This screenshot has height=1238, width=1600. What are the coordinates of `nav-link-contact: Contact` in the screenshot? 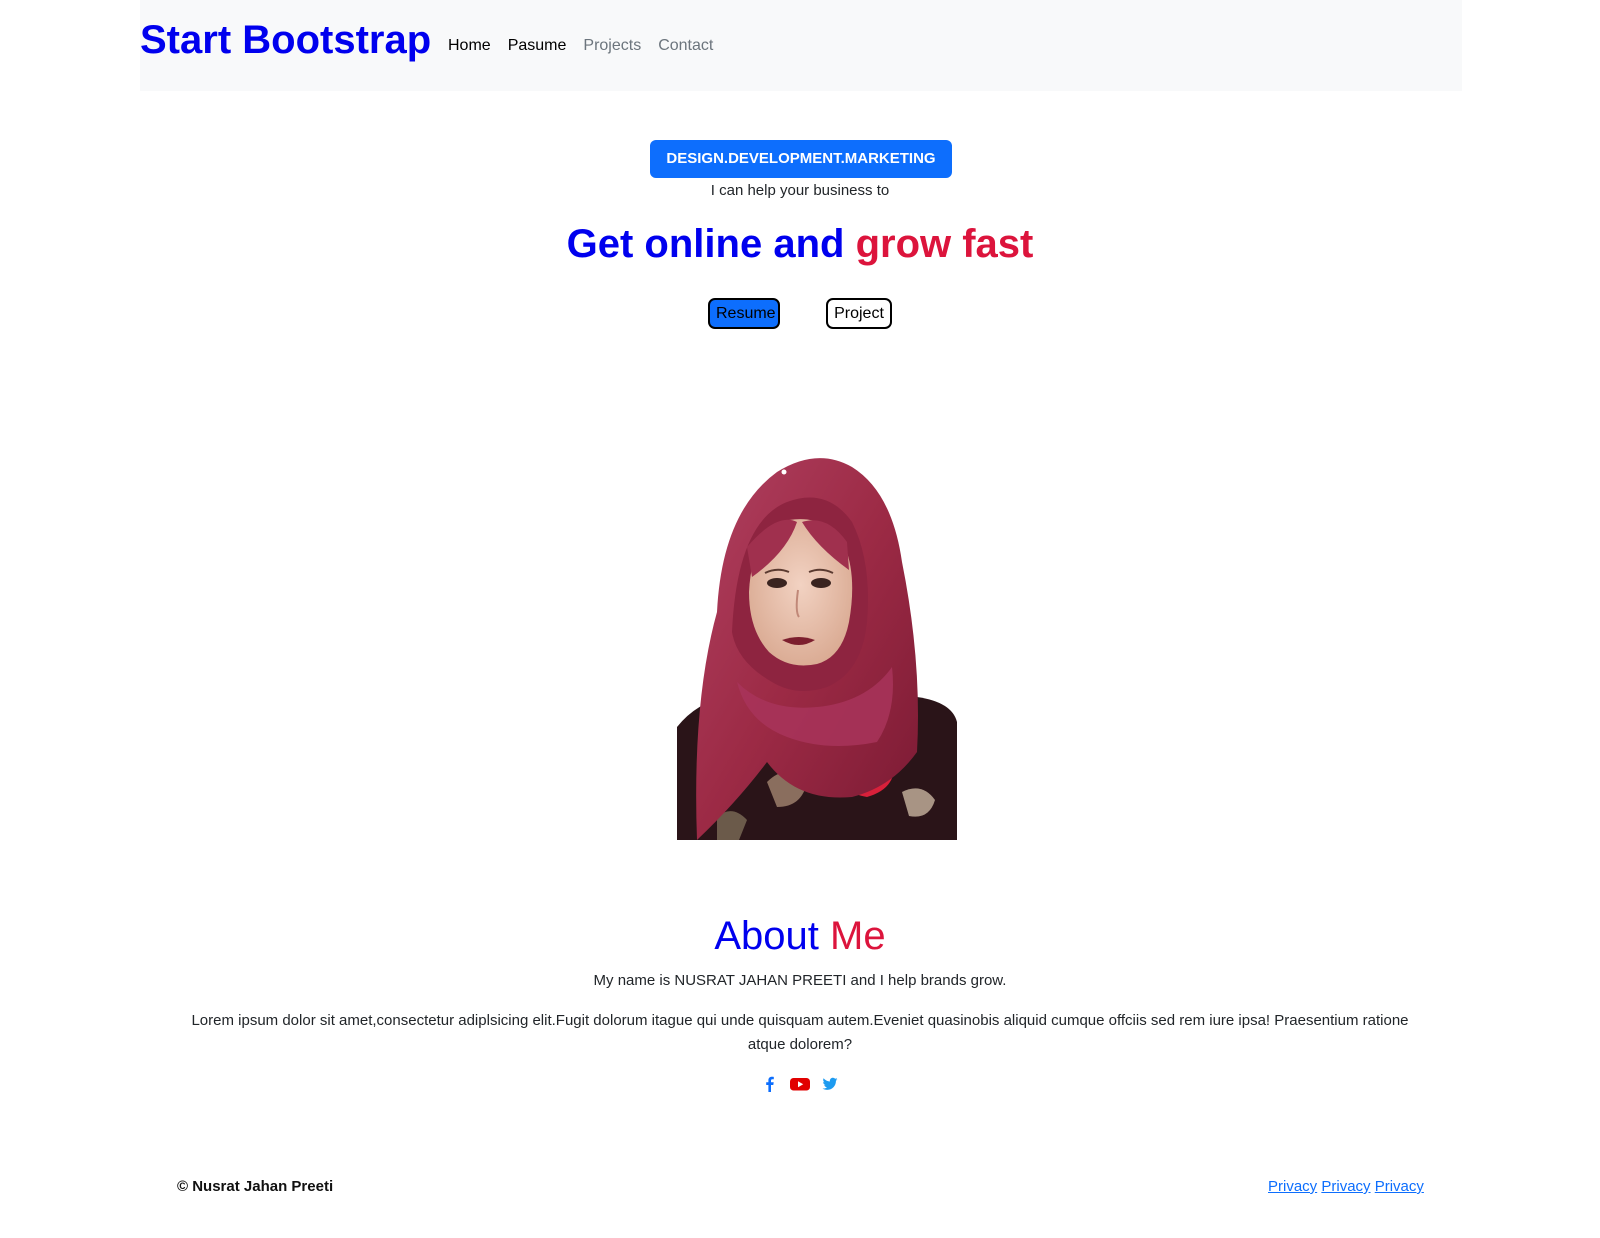 It's located at (685, 46).